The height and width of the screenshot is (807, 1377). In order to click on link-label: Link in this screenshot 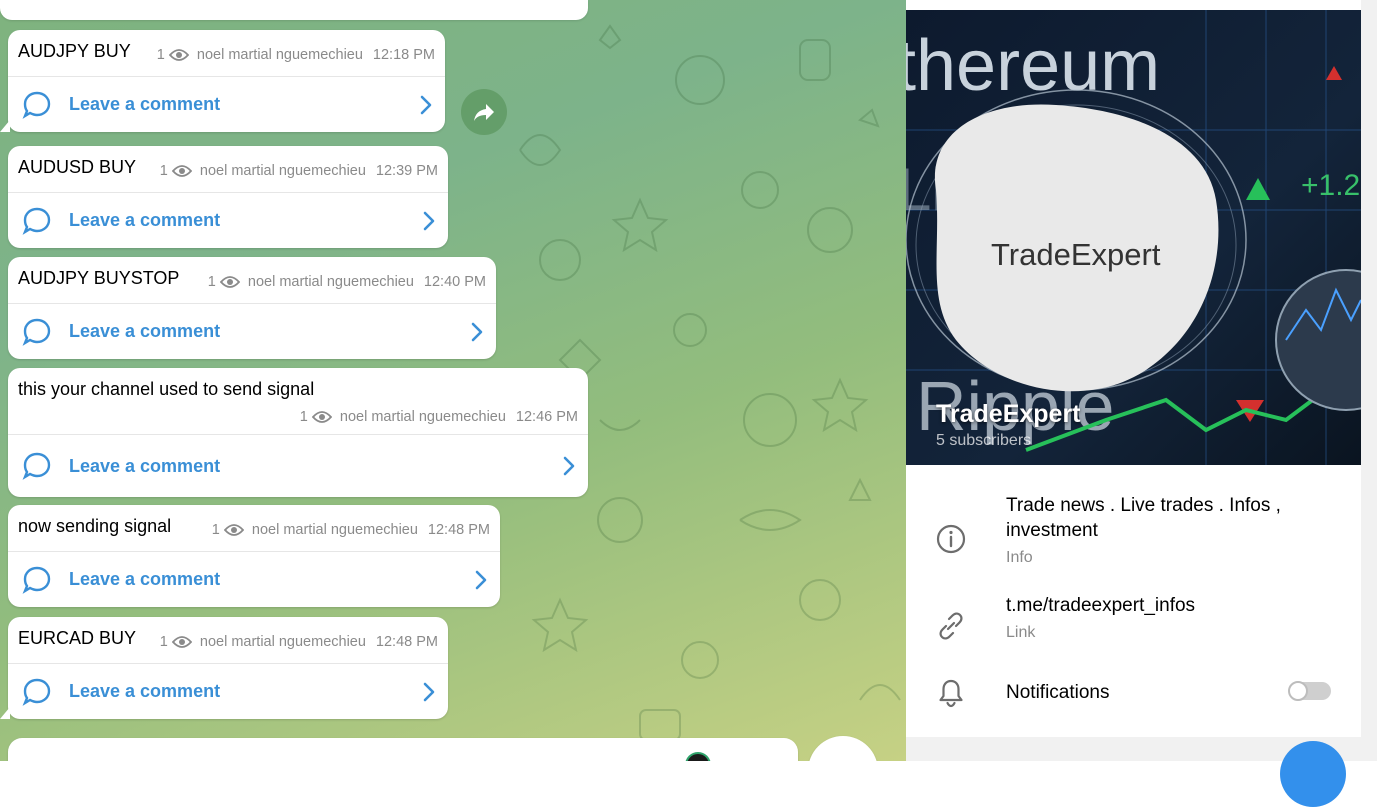, I will do `click(1021, 632)`.